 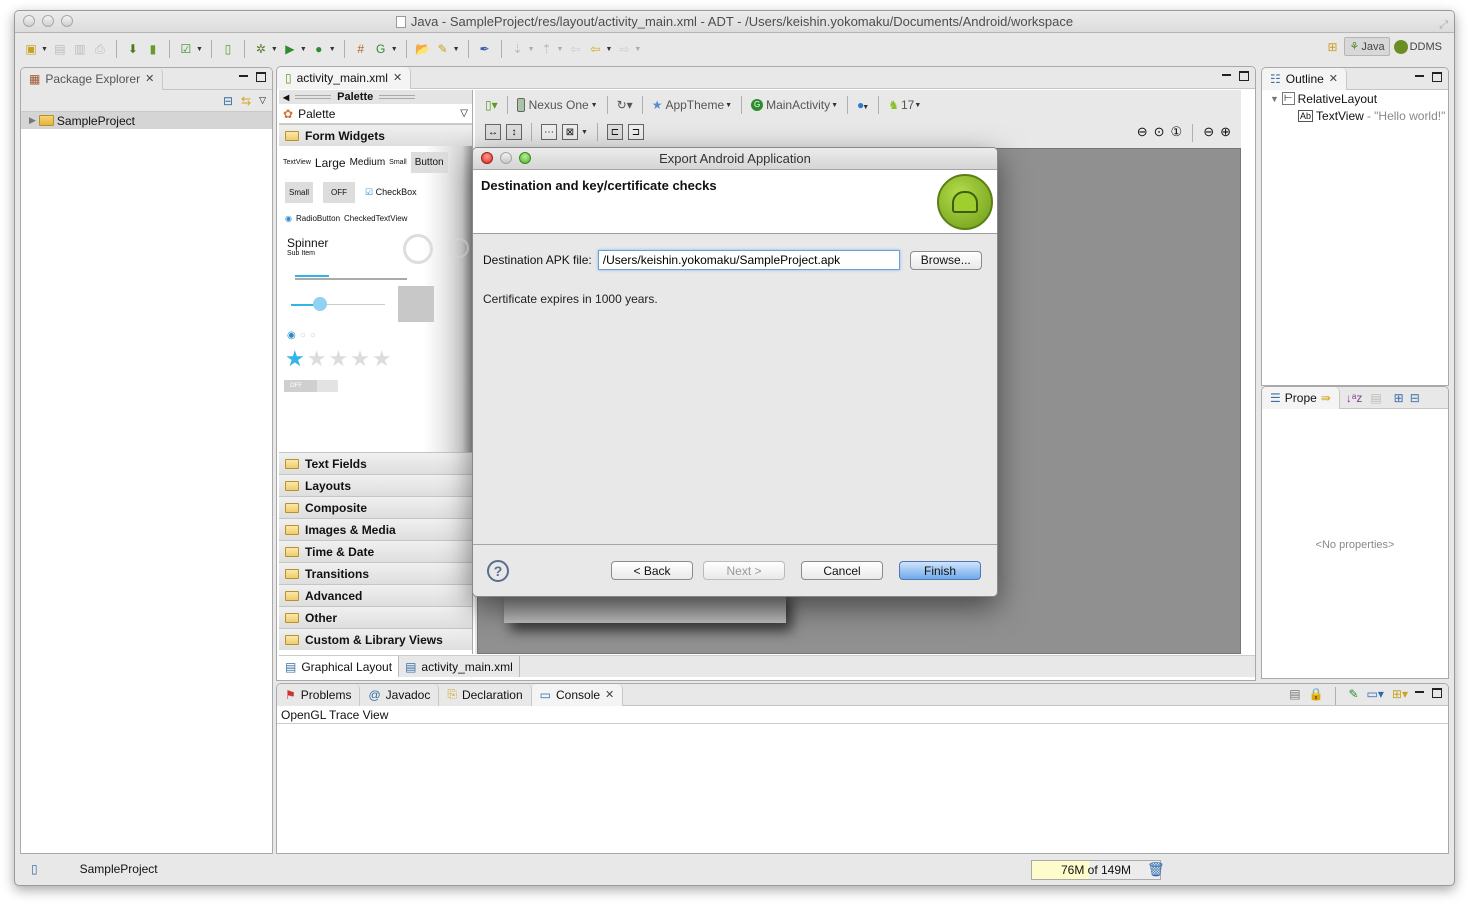 I want to click on display-console-icon: ▭▾, so click(x=1375, y=696).